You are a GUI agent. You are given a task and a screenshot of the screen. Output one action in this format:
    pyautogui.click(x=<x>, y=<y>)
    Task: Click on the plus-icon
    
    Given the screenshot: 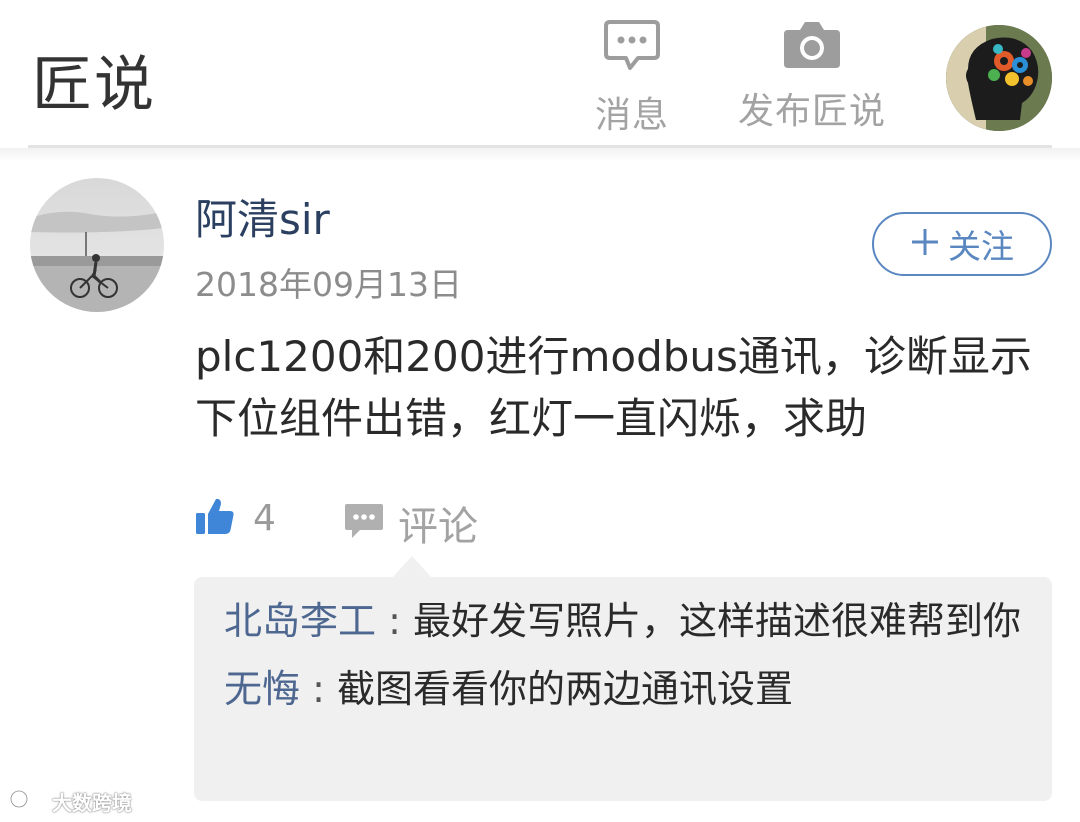 What is the action you would take?
    pyautogui.click(x=925, y=244)
    